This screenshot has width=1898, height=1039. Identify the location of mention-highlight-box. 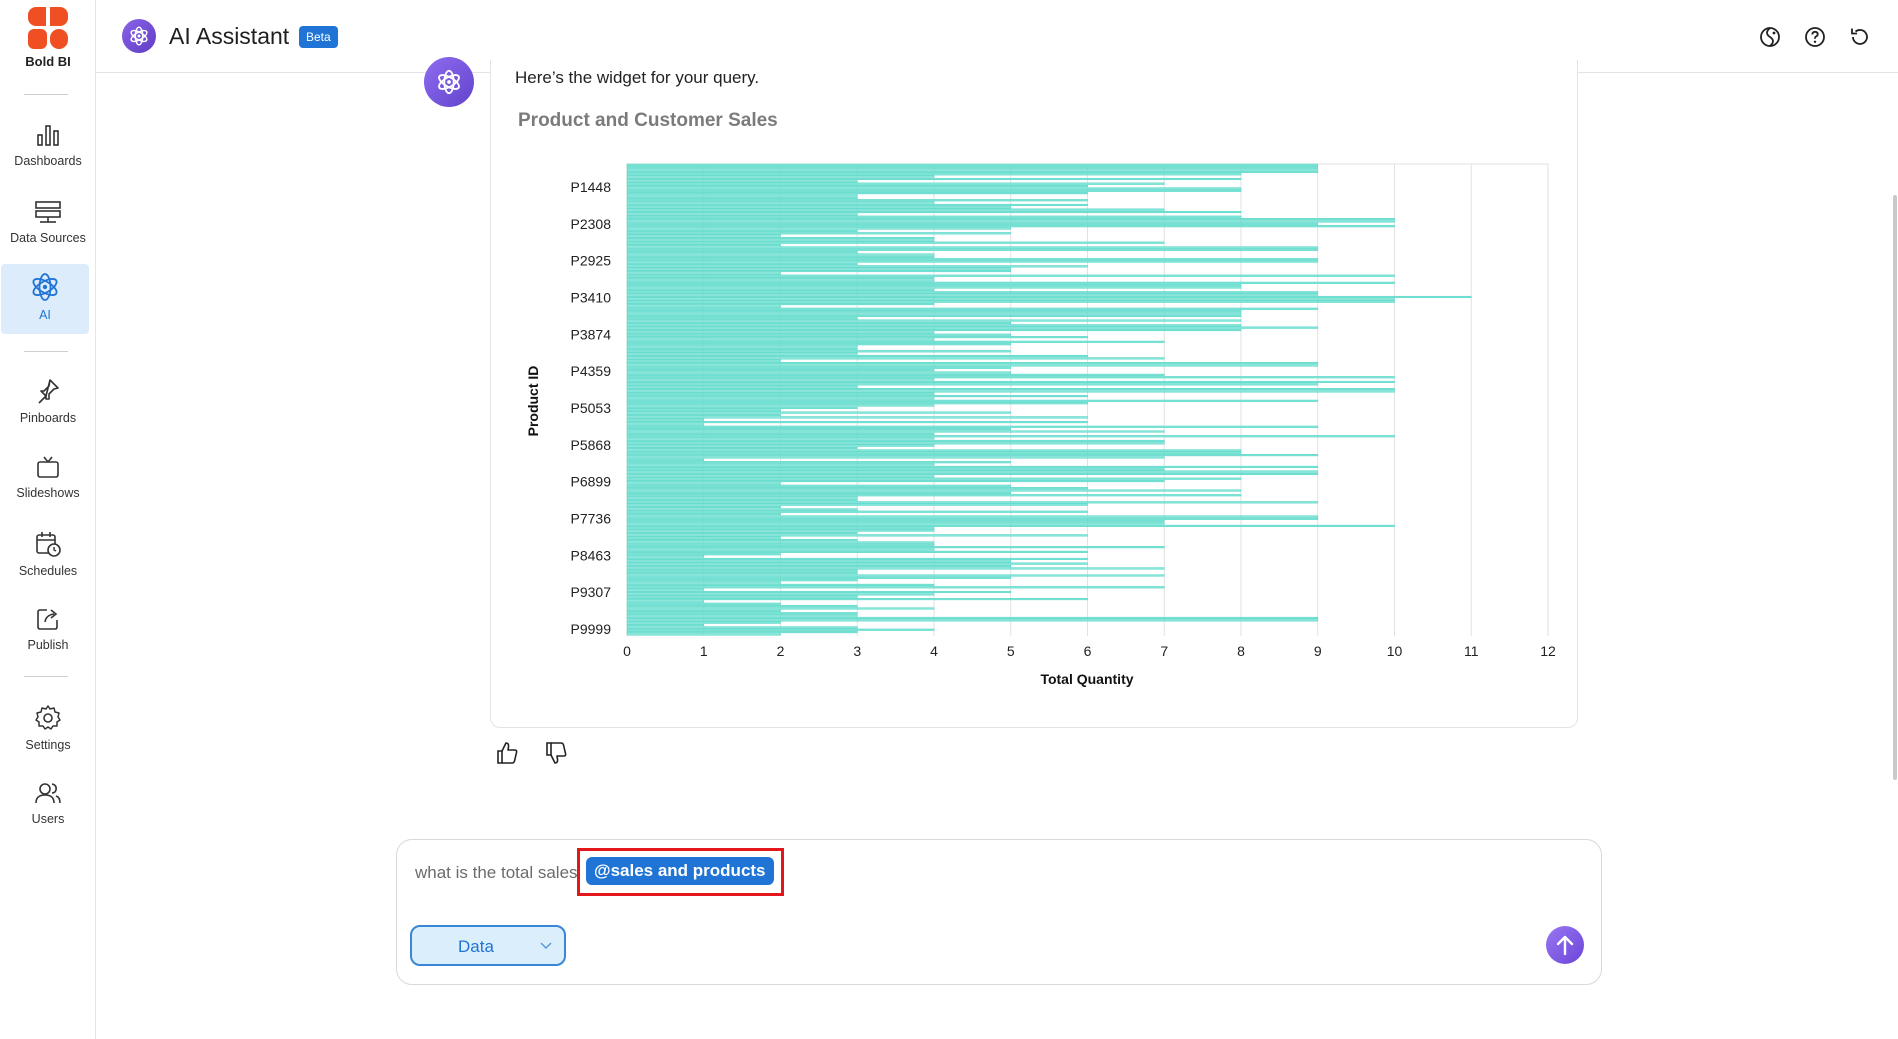
(680, 872).